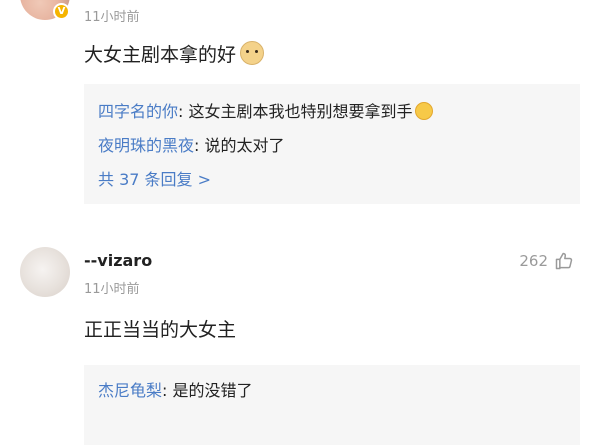  I want to click on comment-username: --vizaro, so click(118, 260).